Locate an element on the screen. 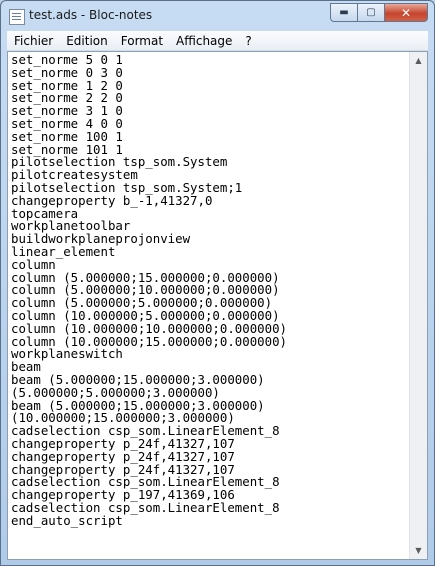  close-button: ✕ is located at coordinates (406, 12).